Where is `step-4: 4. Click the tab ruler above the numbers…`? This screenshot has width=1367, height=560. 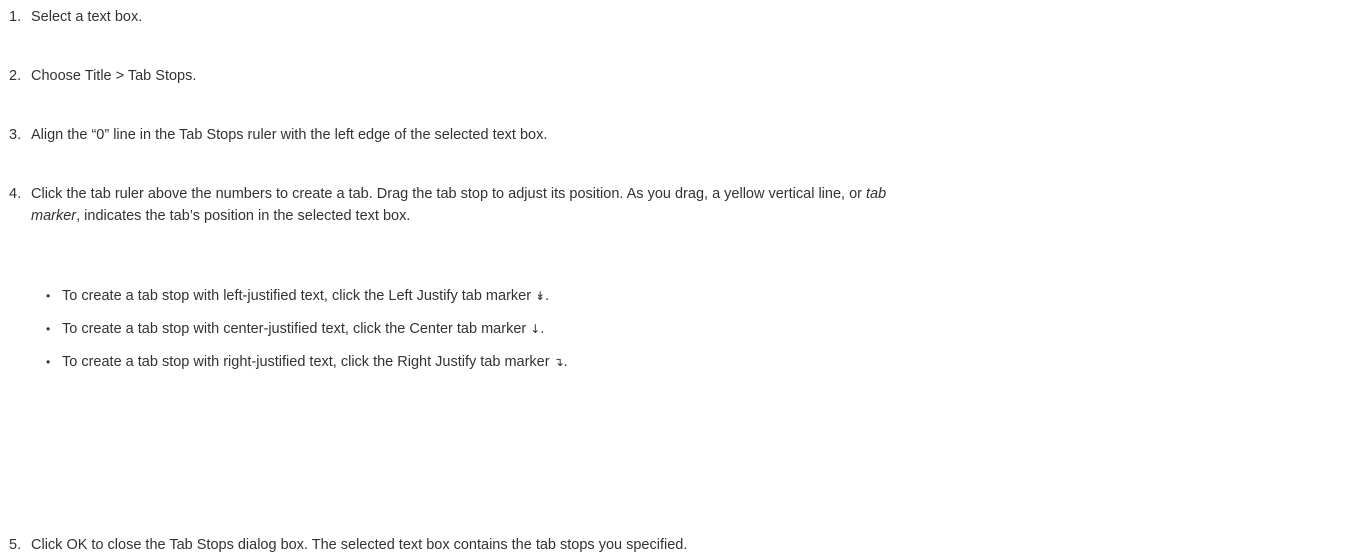 step-4: 4. Click the tab ruler above the numbers… is located at coordinates (683, 205).